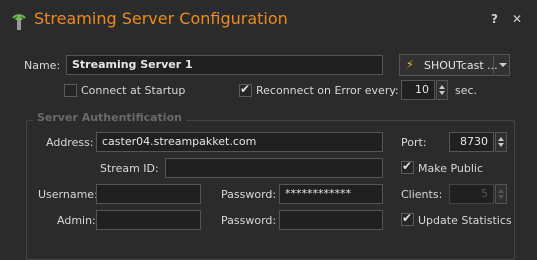 The image size is (537, 260). I want to click on group-title: Server Authentification, so click(109, 117).